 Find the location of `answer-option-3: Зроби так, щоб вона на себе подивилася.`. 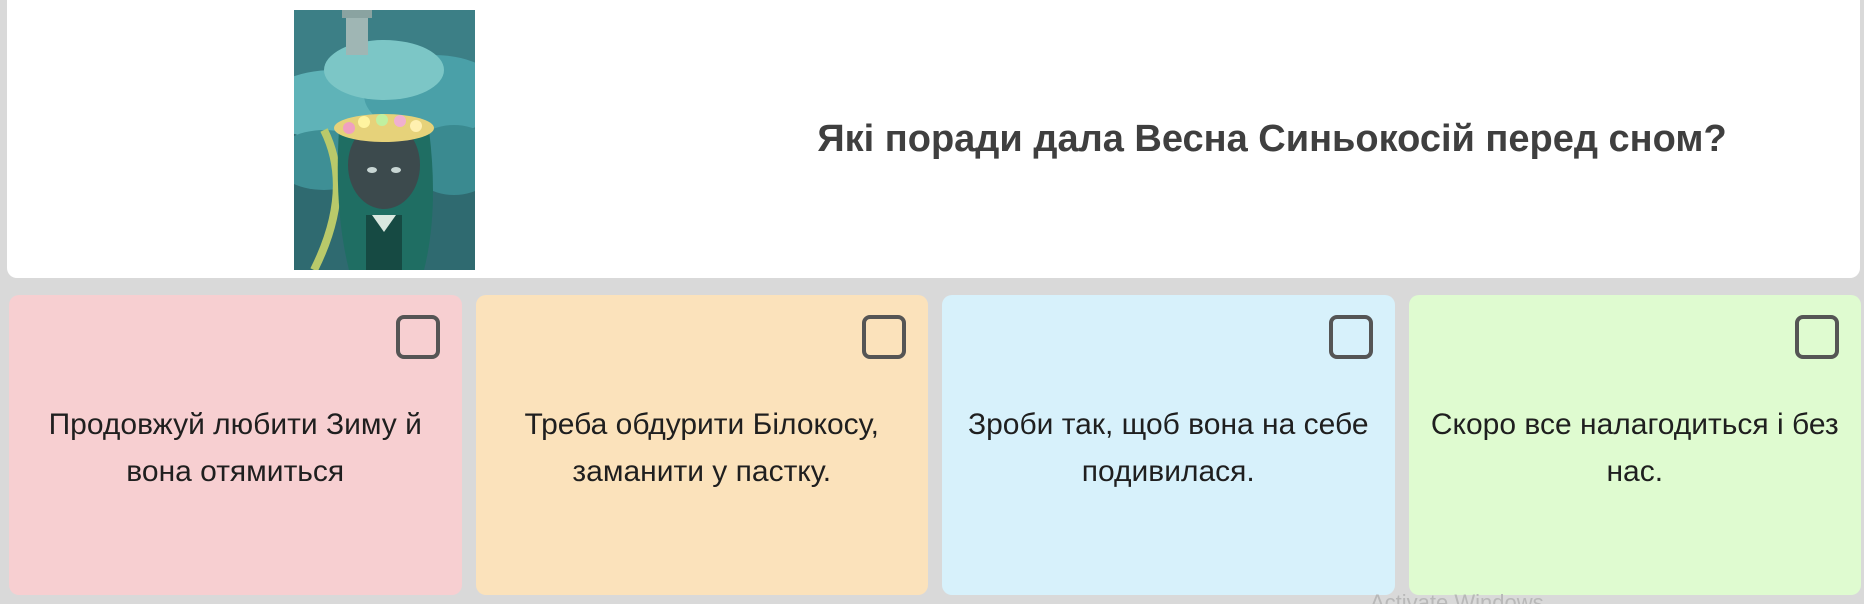

answer-option-3: Зроби так, щоб вона на себе подивилася. is located at coordinates (1168, 445).